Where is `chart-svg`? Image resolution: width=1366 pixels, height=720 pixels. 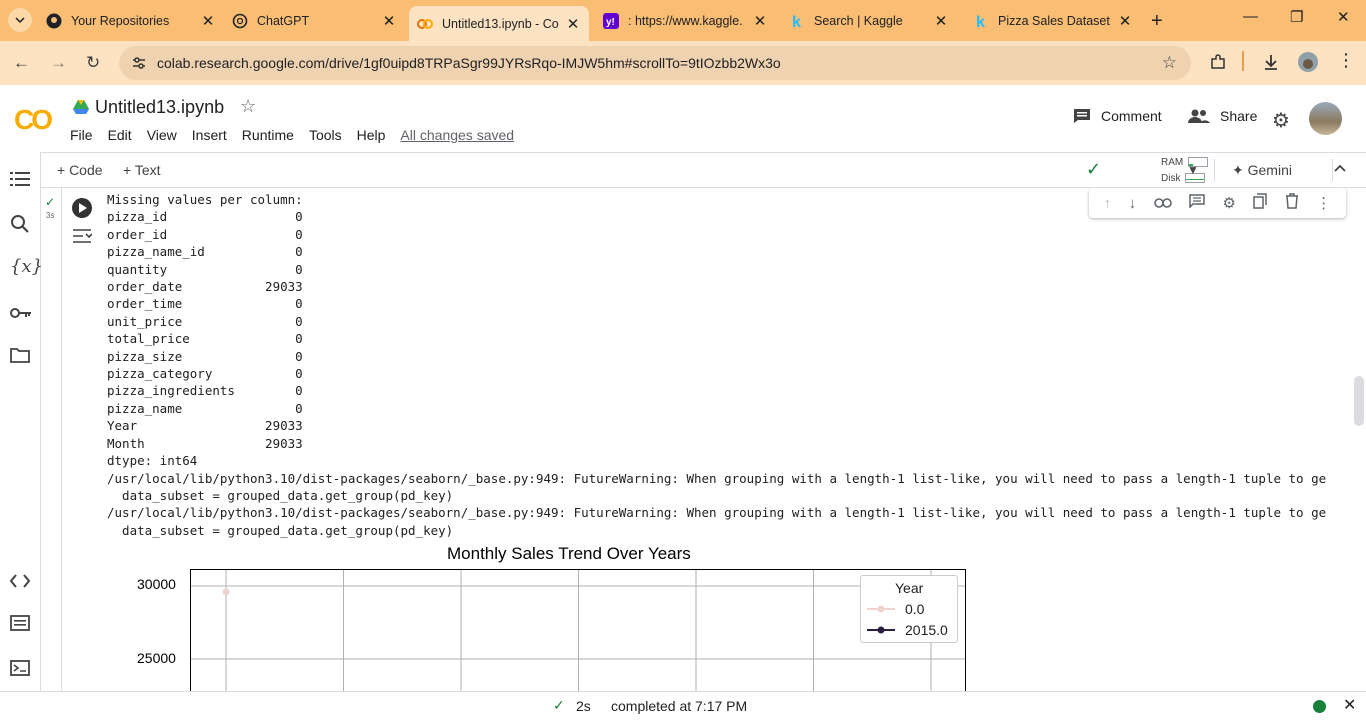
chart-svg is located at coordinates (578, 634).